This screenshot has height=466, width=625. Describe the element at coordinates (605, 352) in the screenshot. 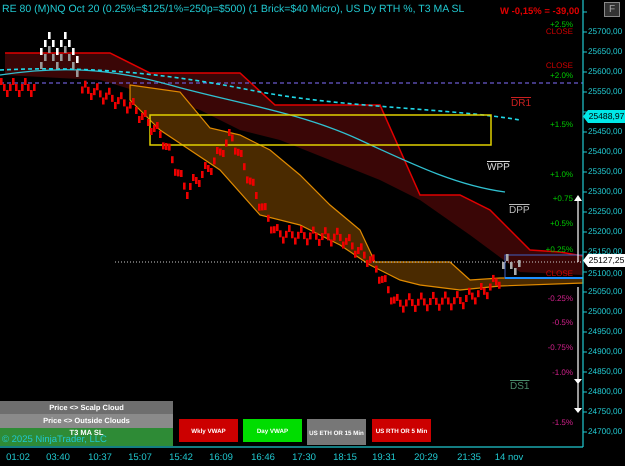

I see `price-axis-label: 24900,00` at that location.